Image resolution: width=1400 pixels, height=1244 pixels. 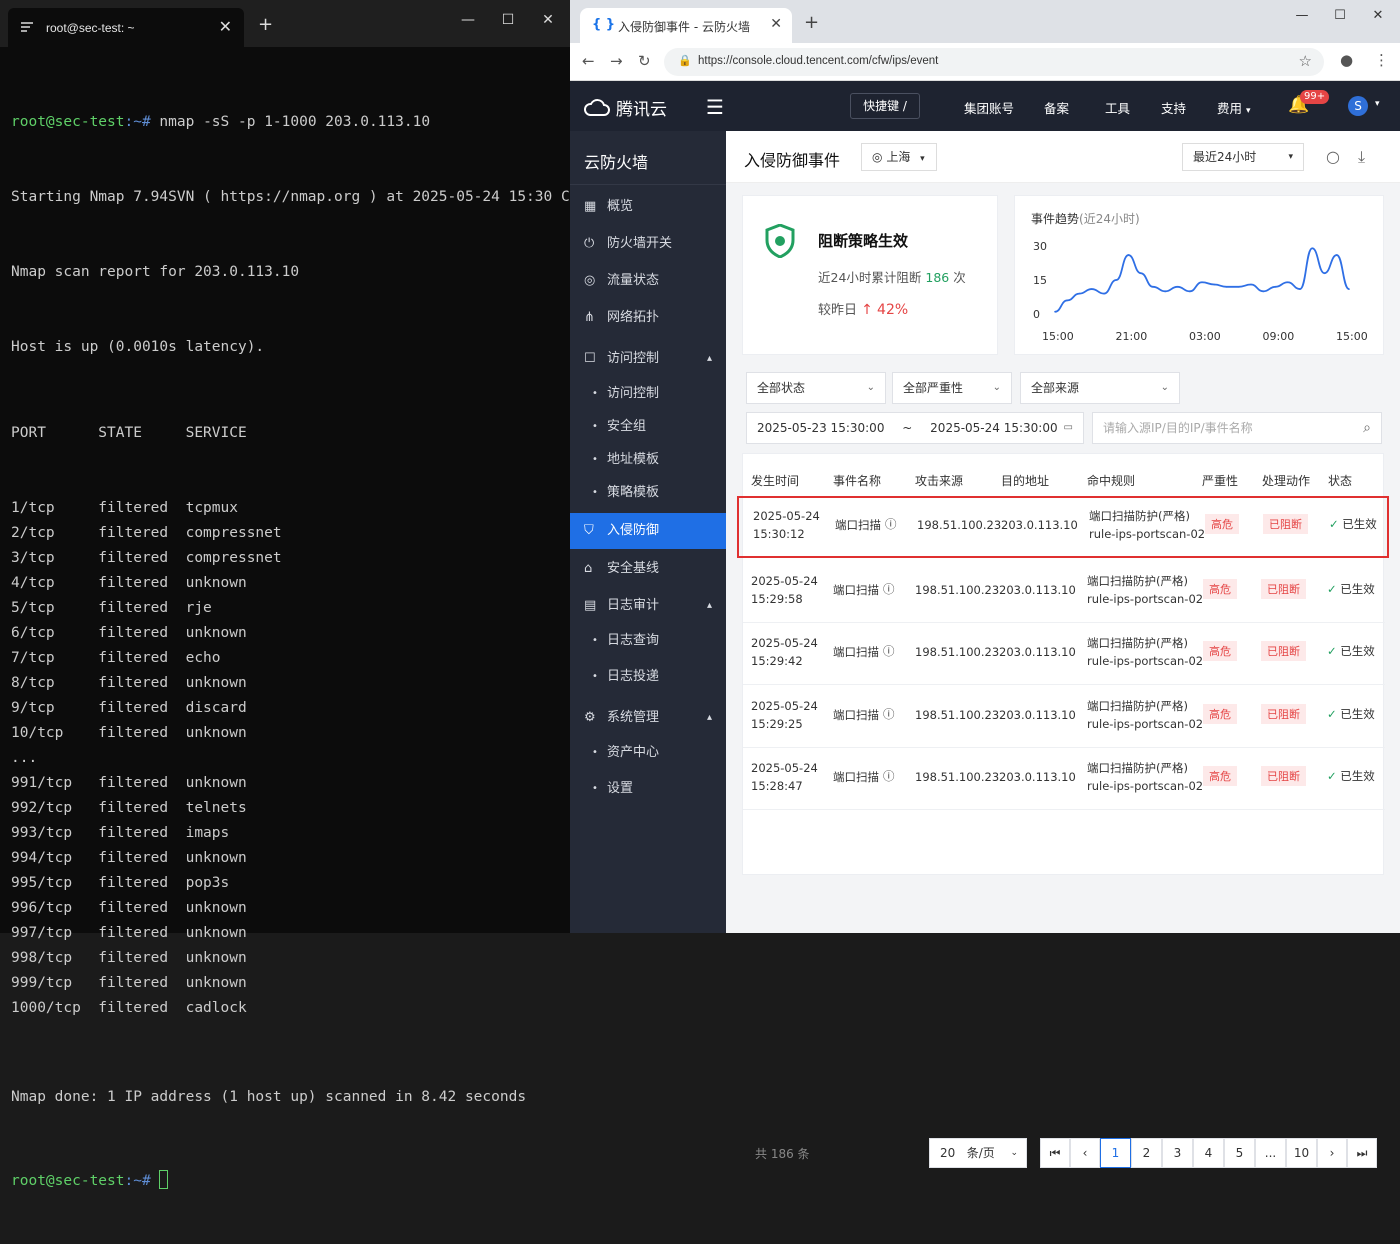 I want to click on trend-point, so click(x=1165, y=291).